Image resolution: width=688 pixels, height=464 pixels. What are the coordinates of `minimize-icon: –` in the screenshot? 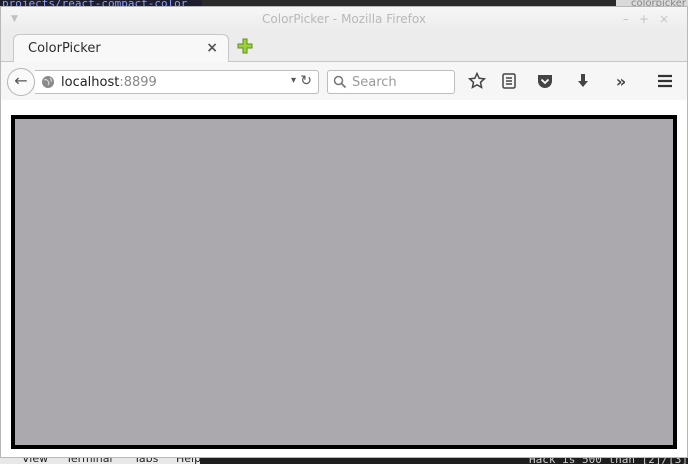 It's located at (631, 19).